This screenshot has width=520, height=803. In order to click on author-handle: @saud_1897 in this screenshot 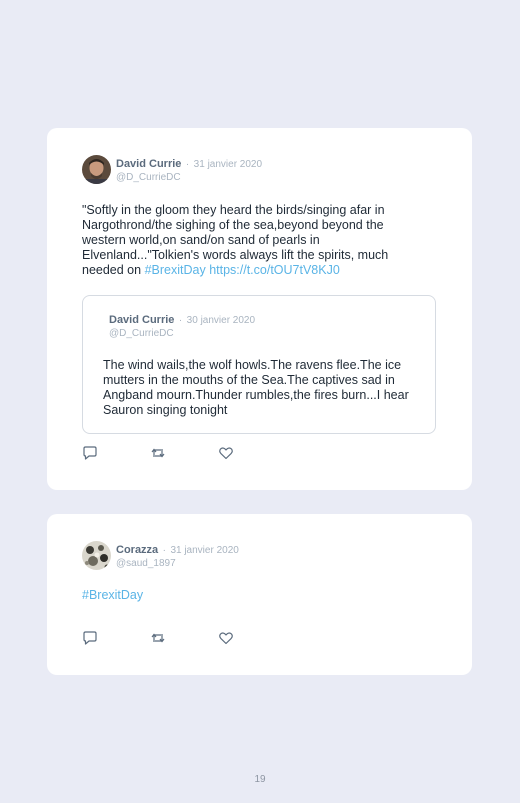, I will do `click(177, 563)`.